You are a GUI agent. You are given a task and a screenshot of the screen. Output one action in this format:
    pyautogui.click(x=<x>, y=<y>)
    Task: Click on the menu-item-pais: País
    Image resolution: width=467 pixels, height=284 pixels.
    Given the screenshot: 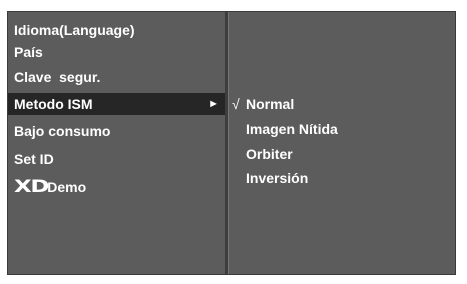 What is the action you would take?
    pyautogui.click(x=116, y=52)
    